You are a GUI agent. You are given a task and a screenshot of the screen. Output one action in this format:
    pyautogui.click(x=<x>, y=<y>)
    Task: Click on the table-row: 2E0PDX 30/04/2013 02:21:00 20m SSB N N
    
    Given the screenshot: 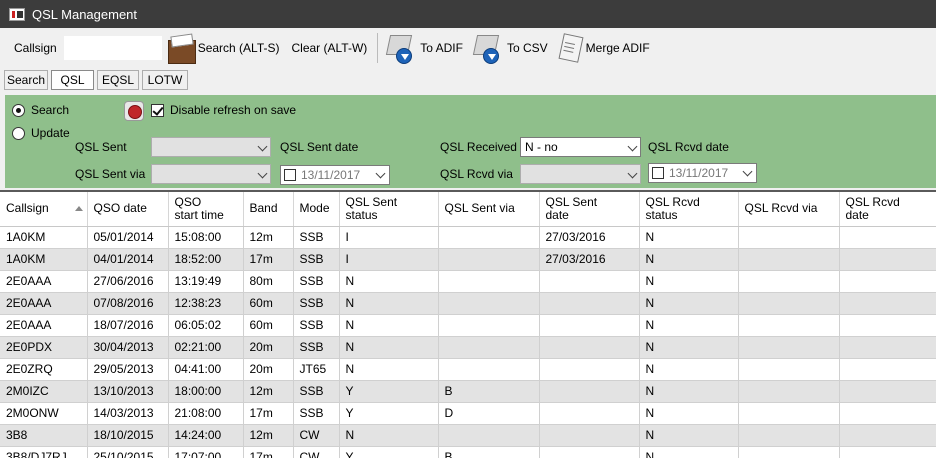 What is the action you would take?
    pyautogui.click(x=468, y=347)
    